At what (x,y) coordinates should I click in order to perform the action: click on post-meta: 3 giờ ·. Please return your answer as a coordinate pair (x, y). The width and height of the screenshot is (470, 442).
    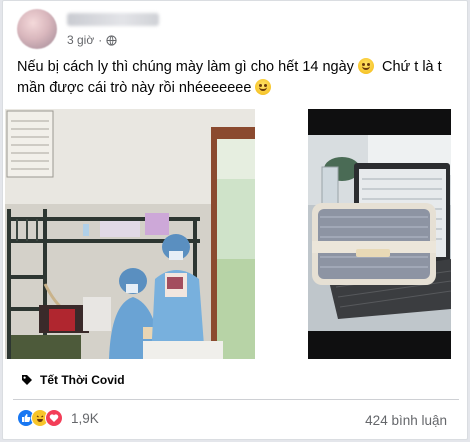
    Looking at the image, I should click on (92, 40).